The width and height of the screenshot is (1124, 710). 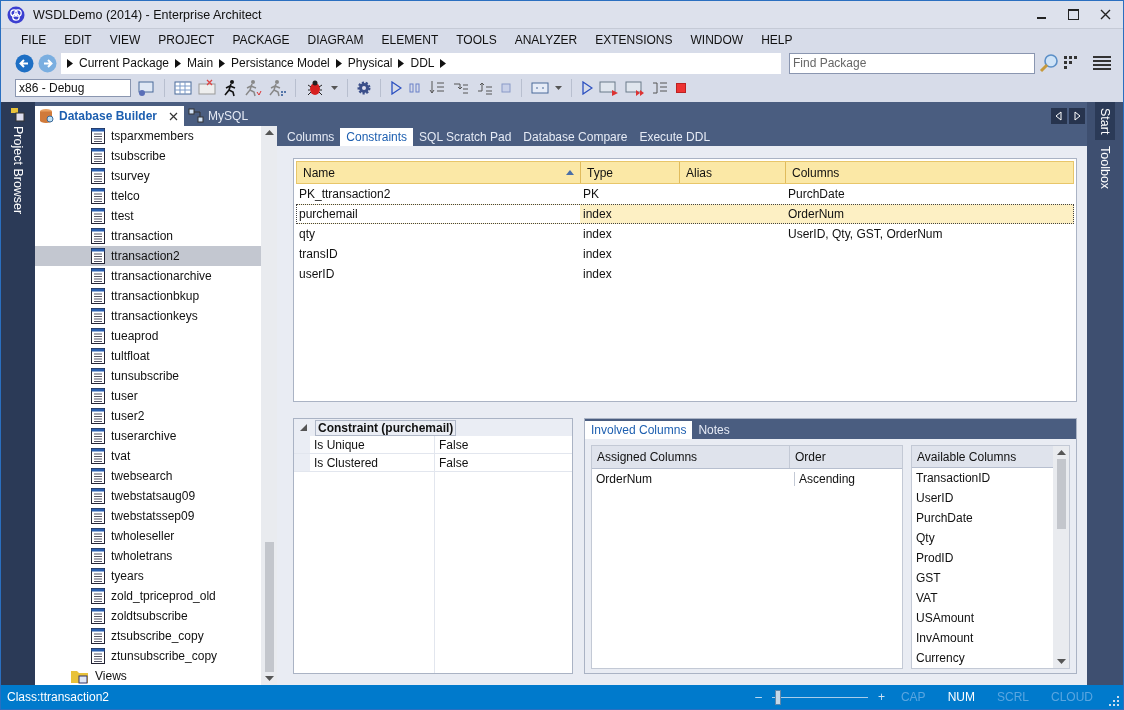 I want to click on list-item: GST, so click(x=982, y=578).